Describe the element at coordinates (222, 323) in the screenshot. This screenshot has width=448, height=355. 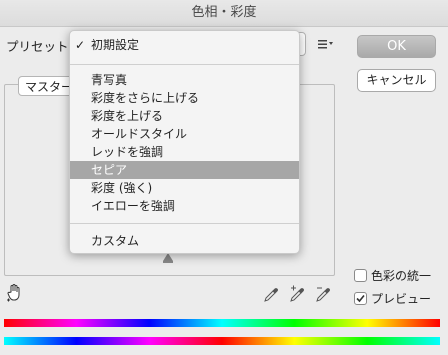
I see `hue-input-bar` at that location.